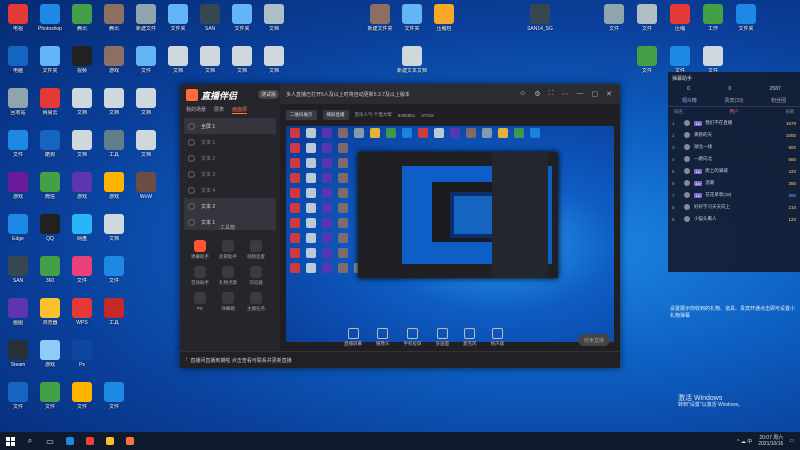 The width and height of the screenshot is (800, 450). Describe the element at coordinates (698, 183) in the screenshot. I see `level-badge: Lv` at that location.